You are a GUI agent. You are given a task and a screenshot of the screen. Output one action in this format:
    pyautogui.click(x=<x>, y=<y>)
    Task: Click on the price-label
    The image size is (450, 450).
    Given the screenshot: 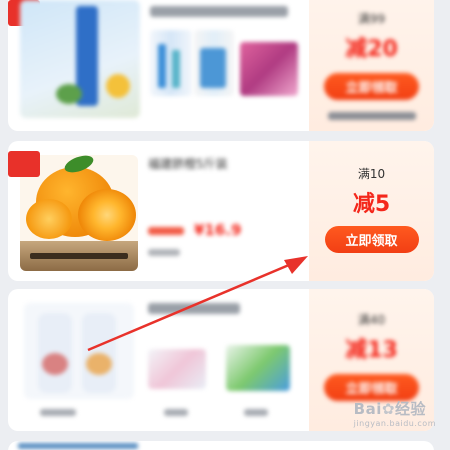 What is the action you would take?
    pyautogui.click(x=166, y=231)
    